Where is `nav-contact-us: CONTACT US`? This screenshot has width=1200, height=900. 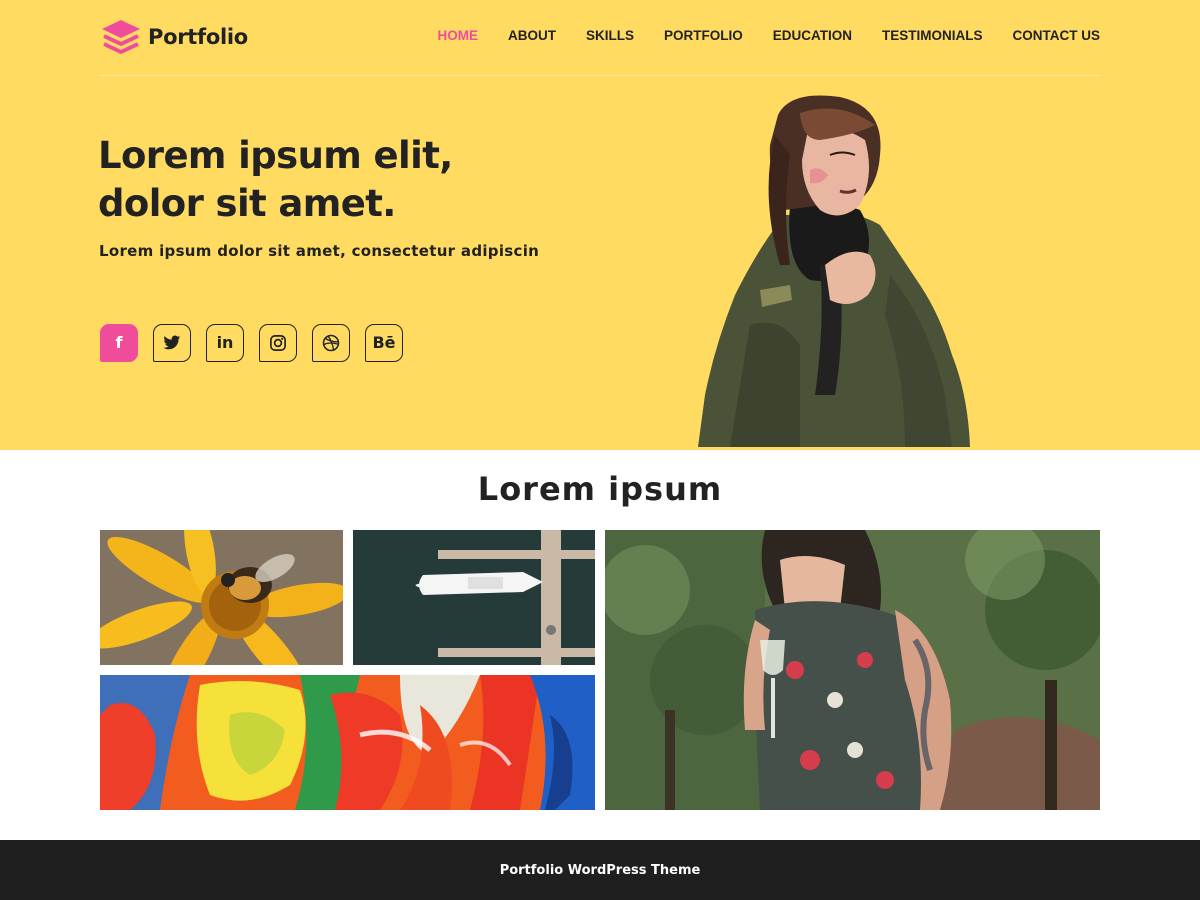
nav-contact-us: CONTACT US is located at coordinates (1057, 35).